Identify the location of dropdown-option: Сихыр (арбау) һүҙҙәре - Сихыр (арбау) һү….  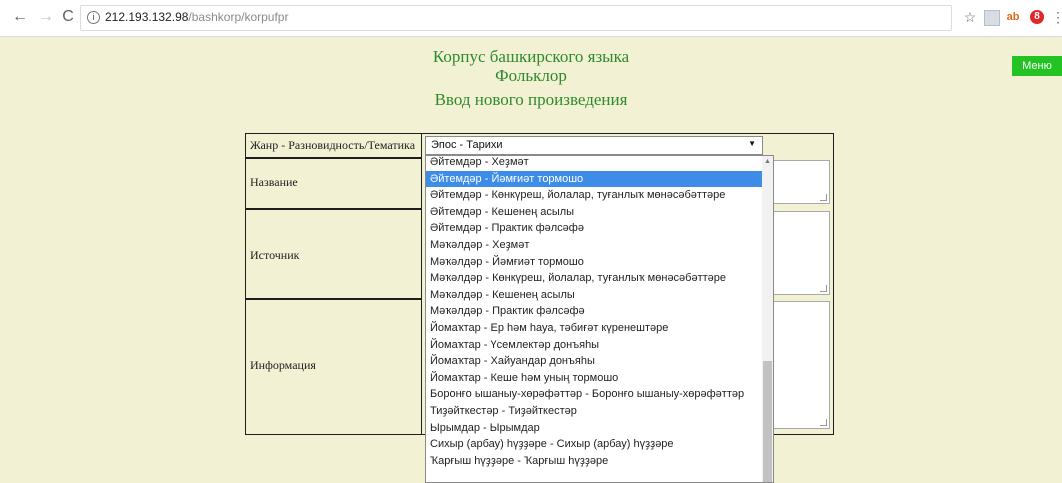
(594, 444).